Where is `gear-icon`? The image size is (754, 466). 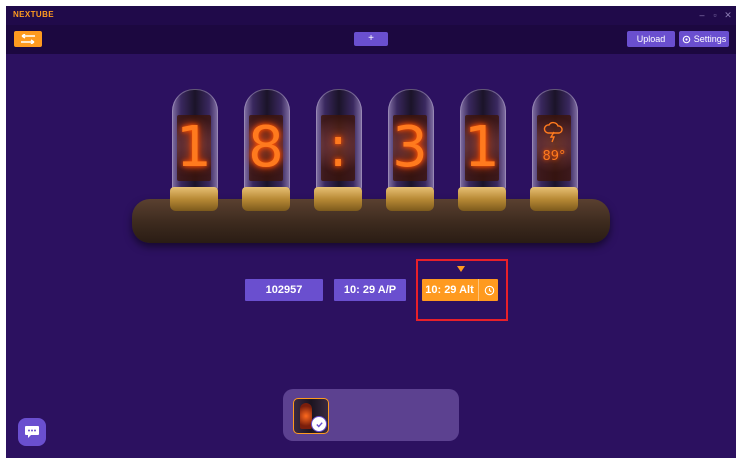
gear-icon is located at coordinates (686, 39).